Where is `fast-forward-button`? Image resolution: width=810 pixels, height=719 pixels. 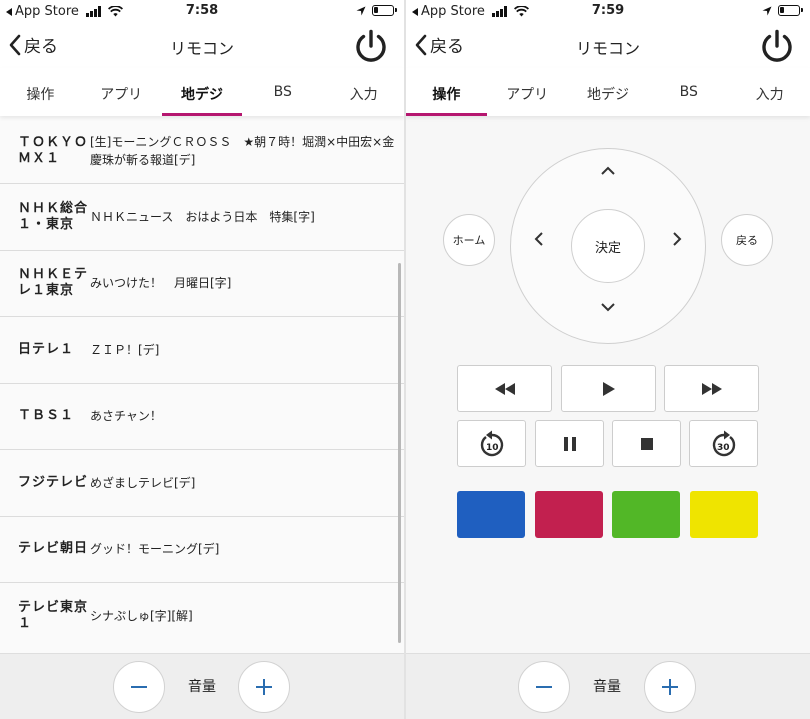 fast-forward-button is located at coordinates (711, 388).